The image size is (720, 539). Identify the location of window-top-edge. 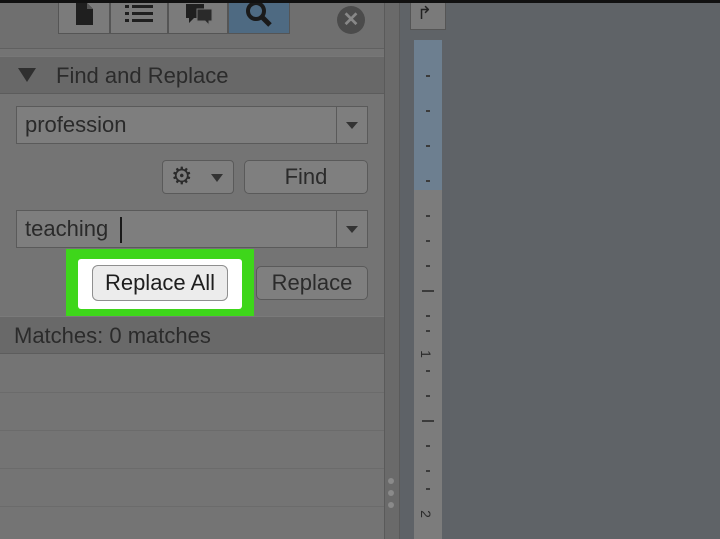
(360, 1).